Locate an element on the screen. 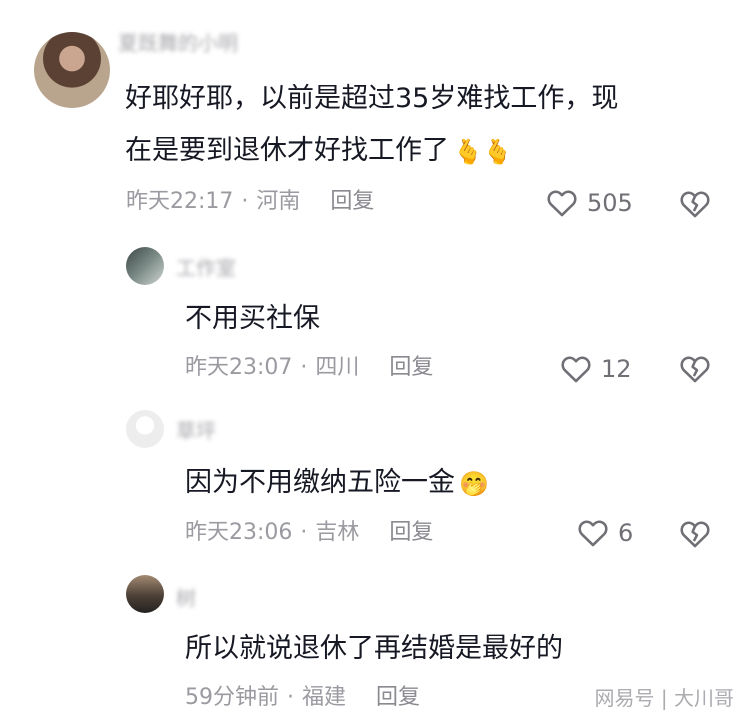 The image size is (750, 723). comment-time: 昨天22:17 is located at coordinates (180, 201).